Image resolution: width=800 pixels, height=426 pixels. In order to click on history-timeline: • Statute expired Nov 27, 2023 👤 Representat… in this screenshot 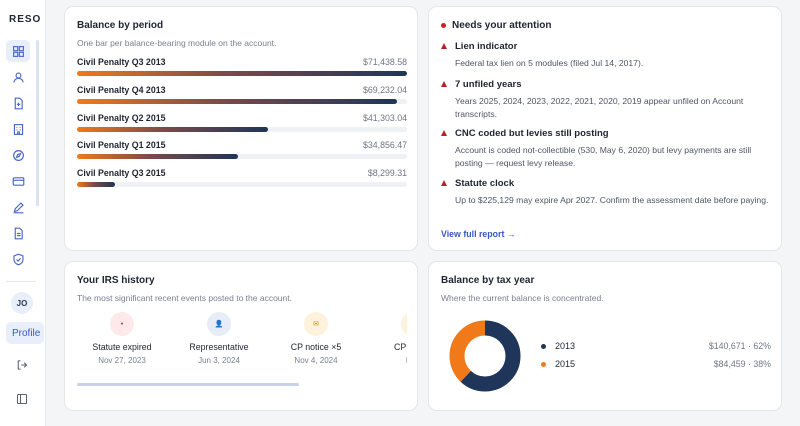, I will do `click(242, 346)`.